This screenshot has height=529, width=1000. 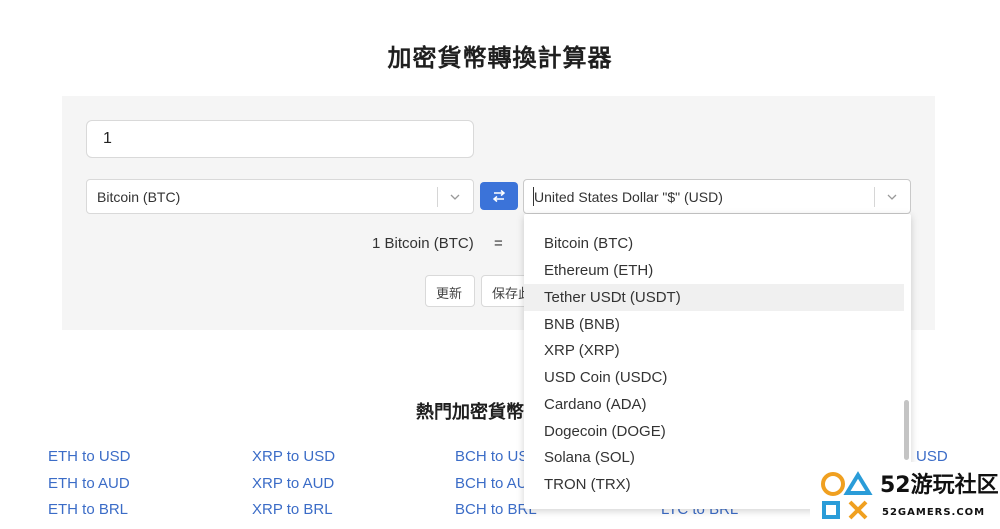 What do you see at coordinates (628, 197) in the screenshot?
I see `to-currency-value: United States Dollar "$" (USD)` at bounding box center [628, 197].